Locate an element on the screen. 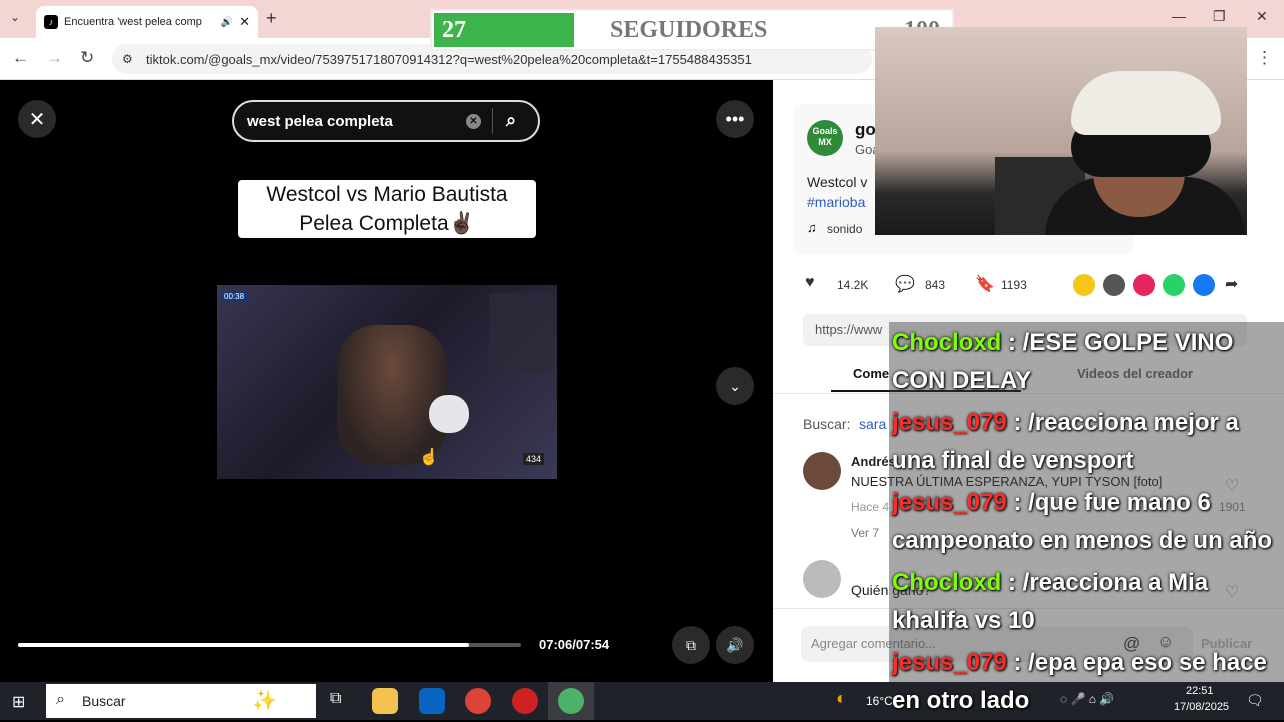  tab-title: Encuentra 'west pelea comp is located at coordinates (133, 22).